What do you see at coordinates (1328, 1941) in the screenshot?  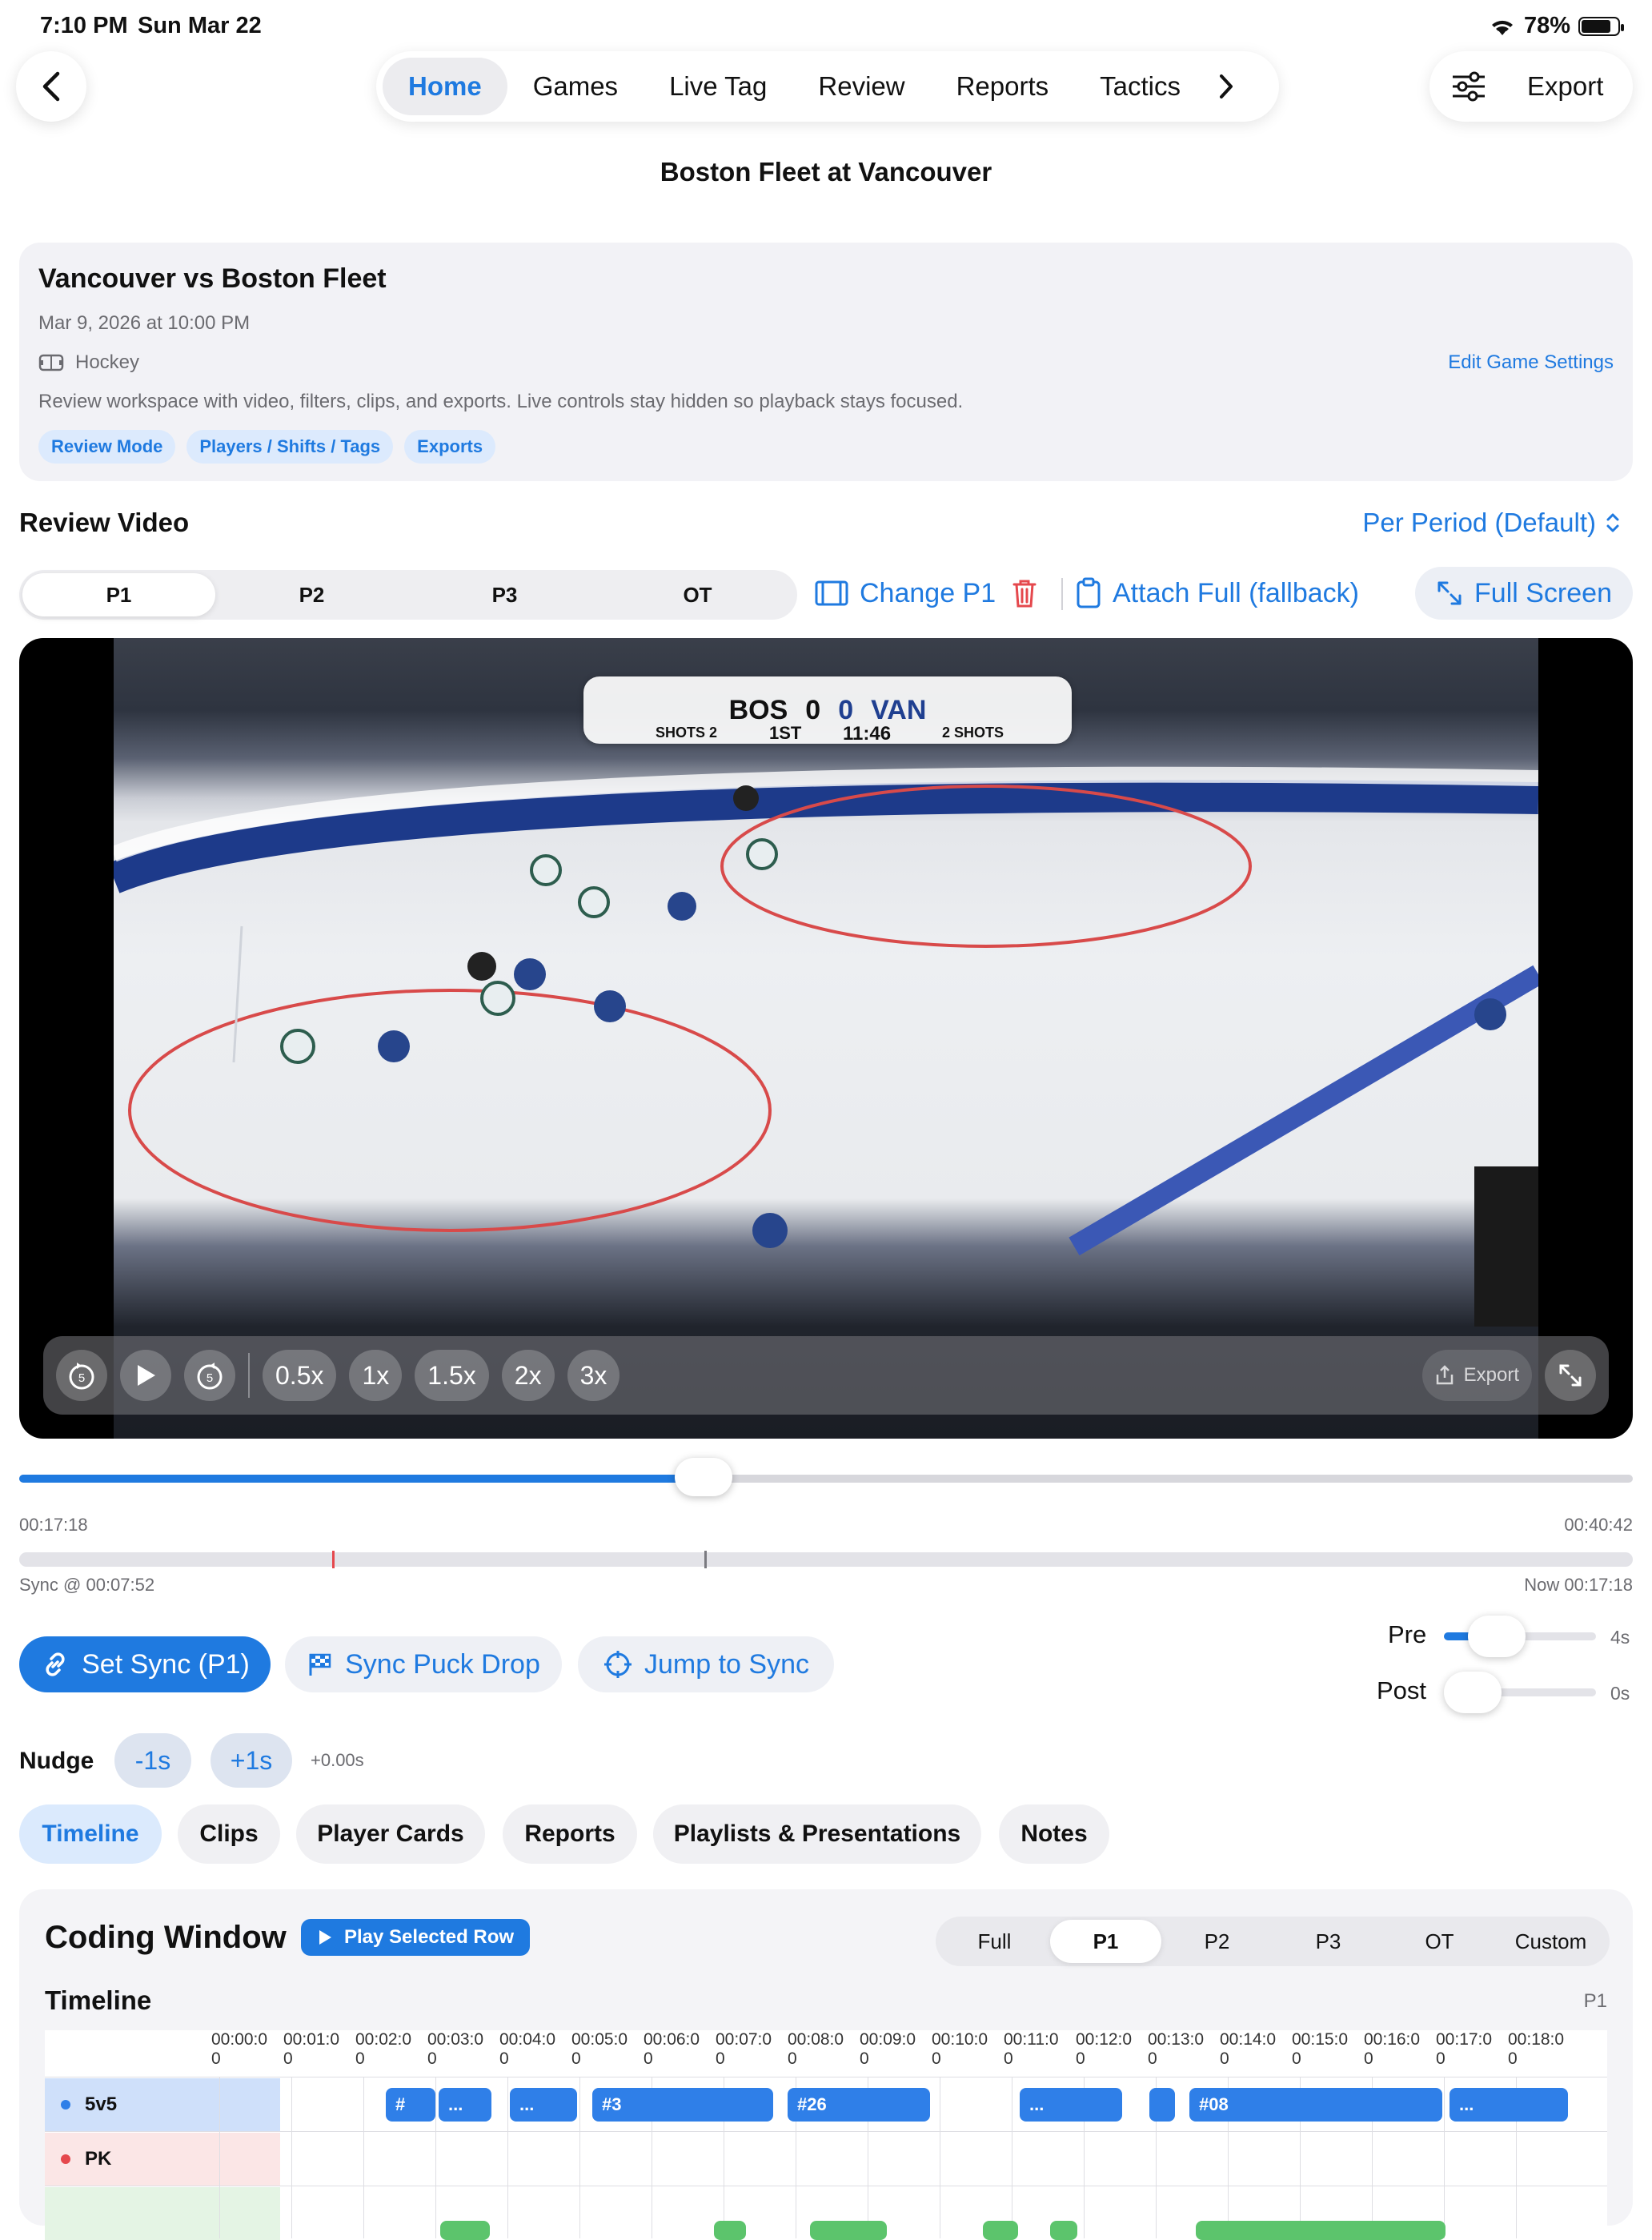 I see `range-p3: P3` at bounding box center [1328, 1941].